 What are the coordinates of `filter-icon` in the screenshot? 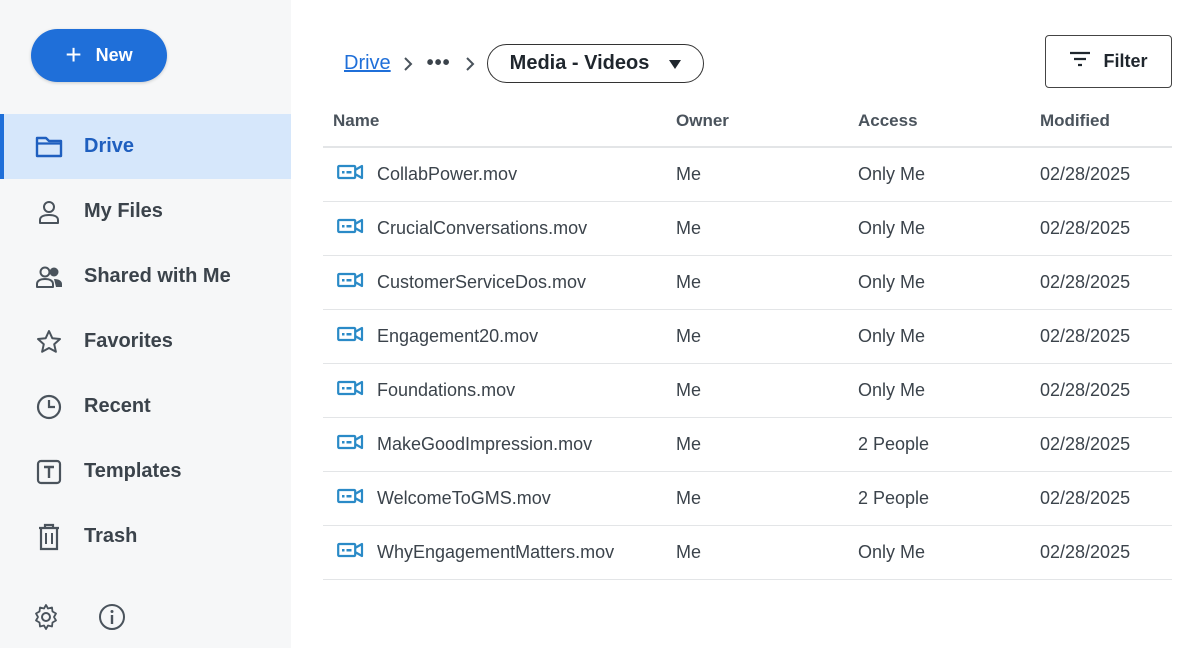 It's located at (1080, 61).